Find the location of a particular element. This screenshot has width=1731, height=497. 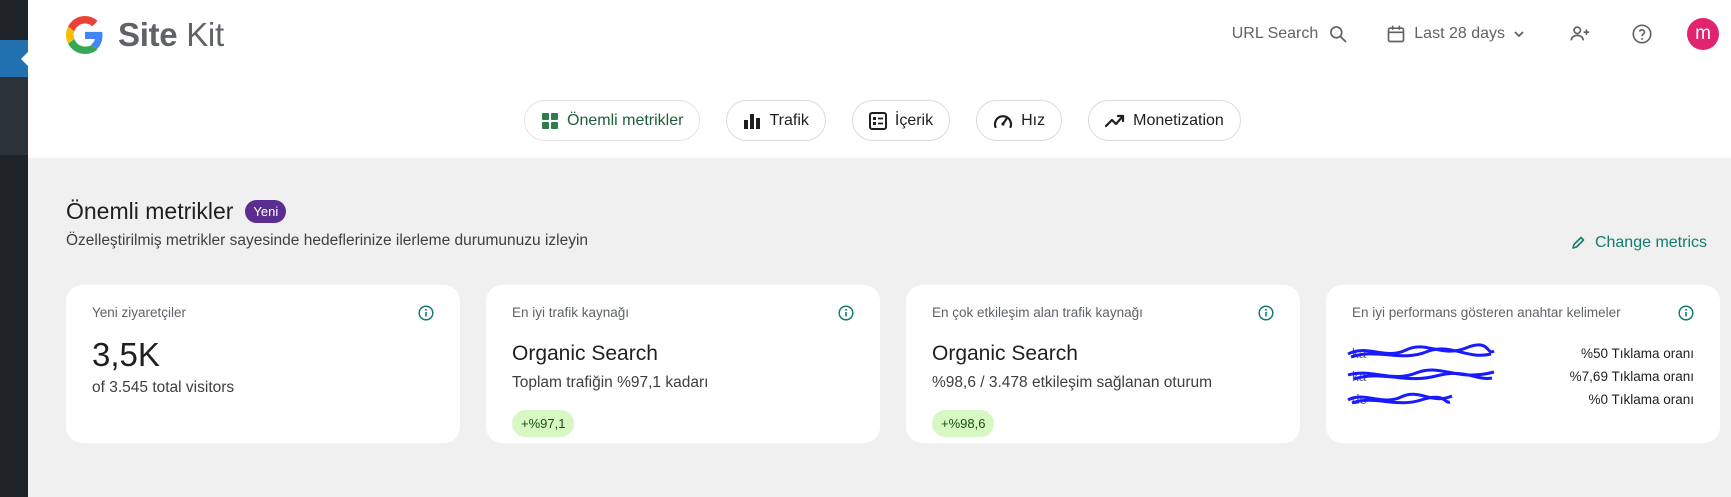

chip-monetization: Monetization is located at coordinates (1164, 120).